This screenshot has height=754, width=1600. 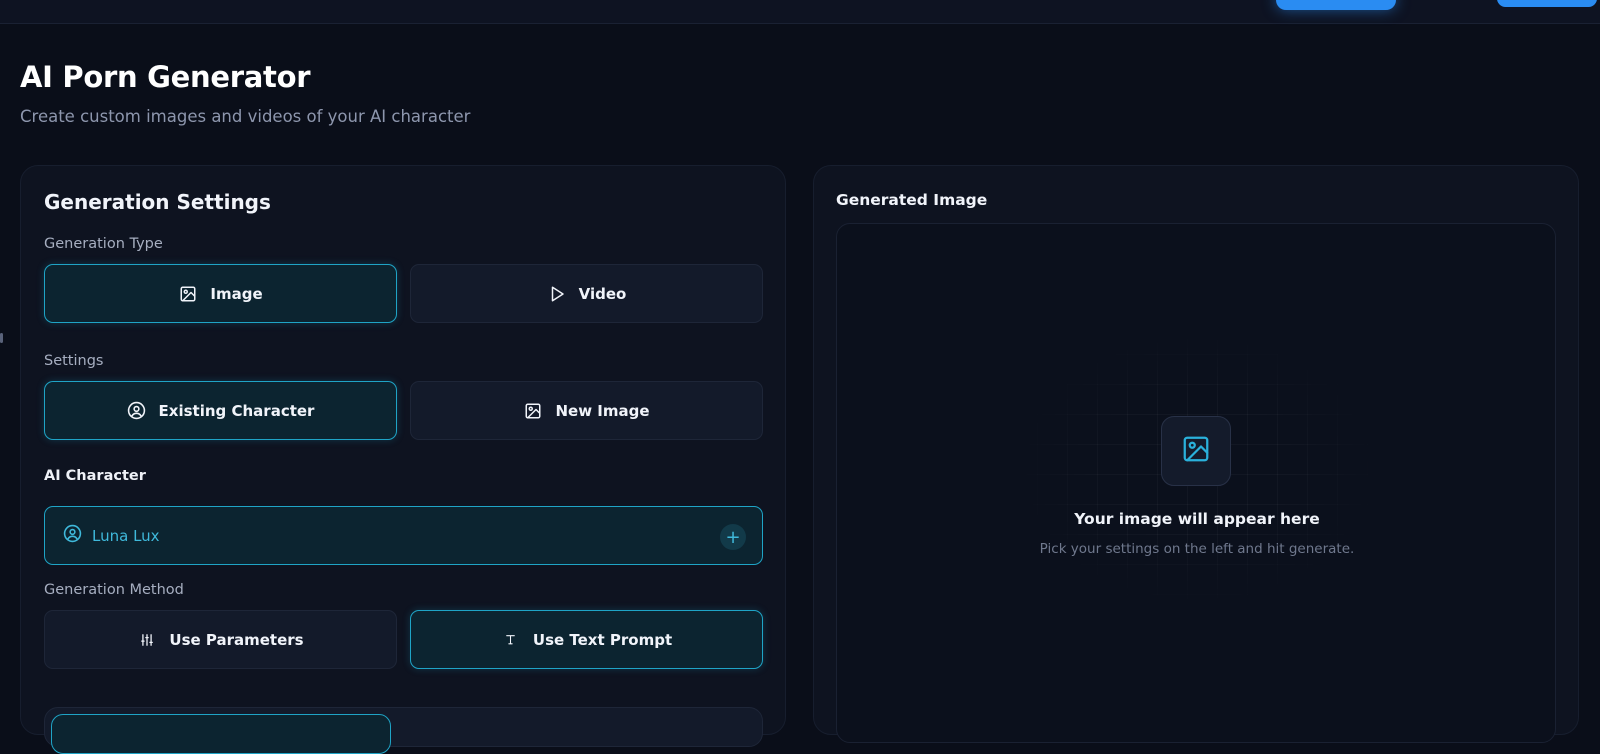 I want to click on top-secondary-button, so click(x=1547, y=3).